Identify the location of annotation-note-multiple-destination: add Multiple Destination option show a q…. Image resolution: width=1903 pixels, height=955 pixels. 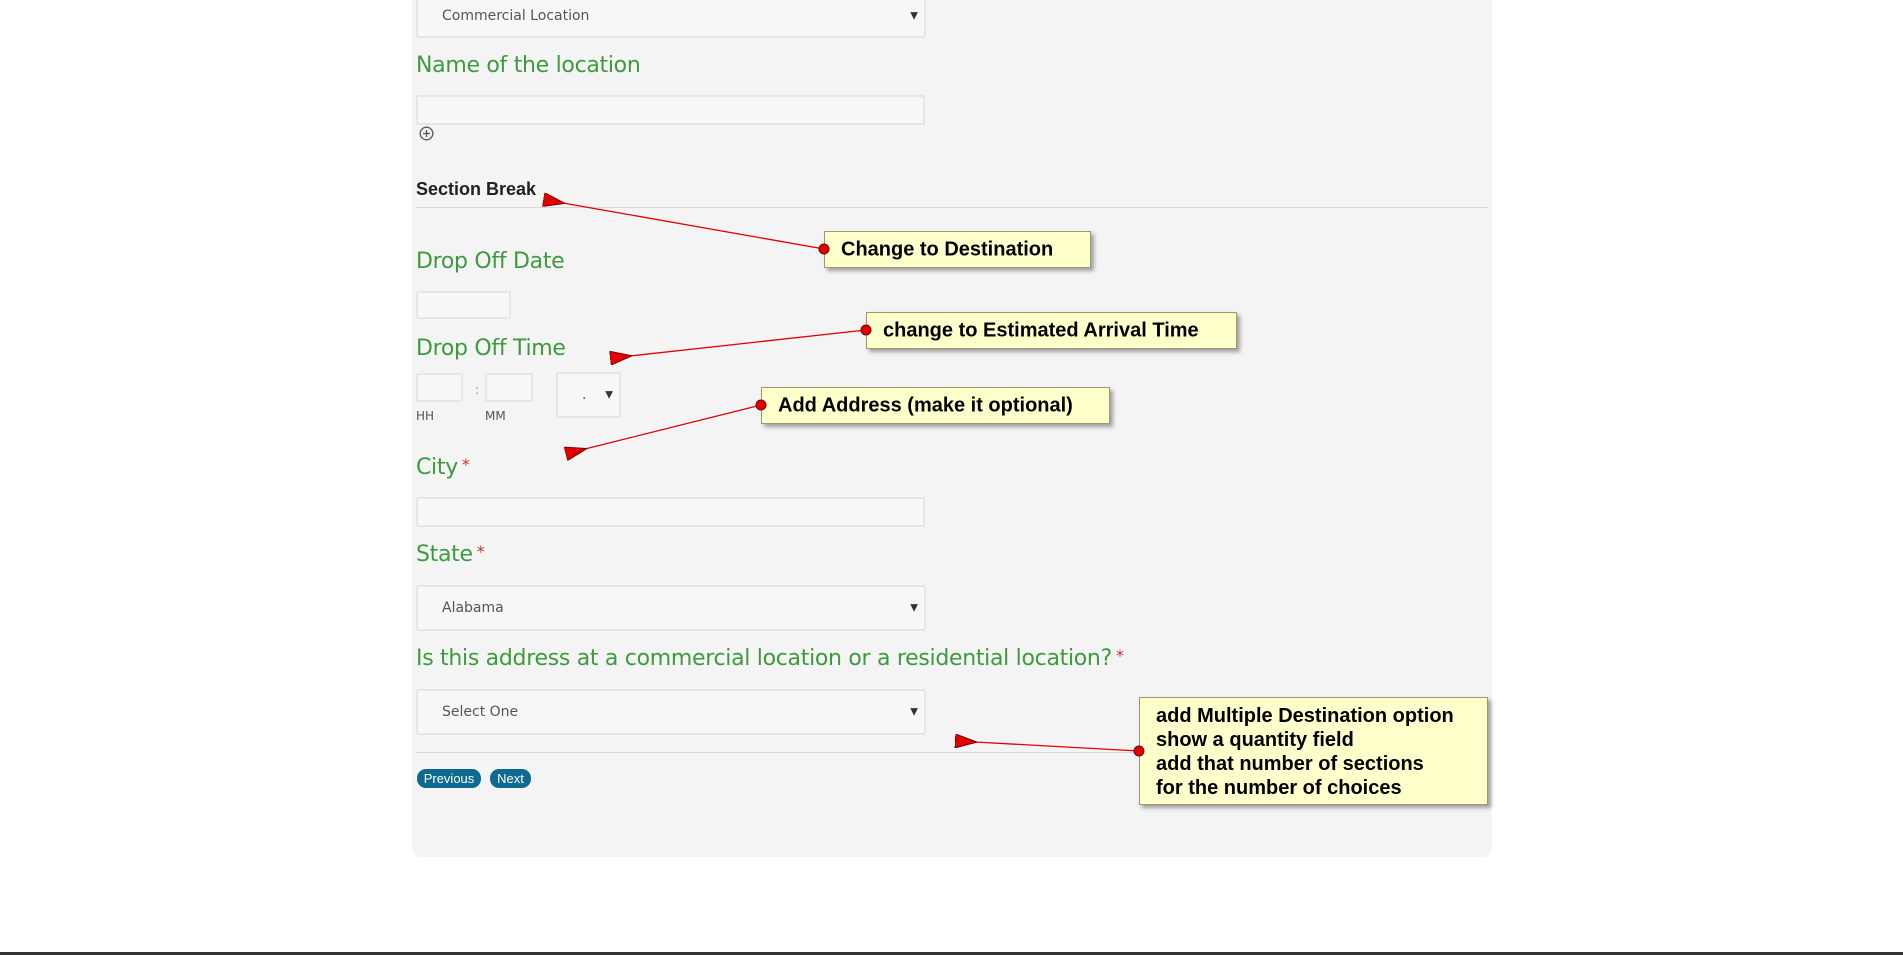
(1313, 751).